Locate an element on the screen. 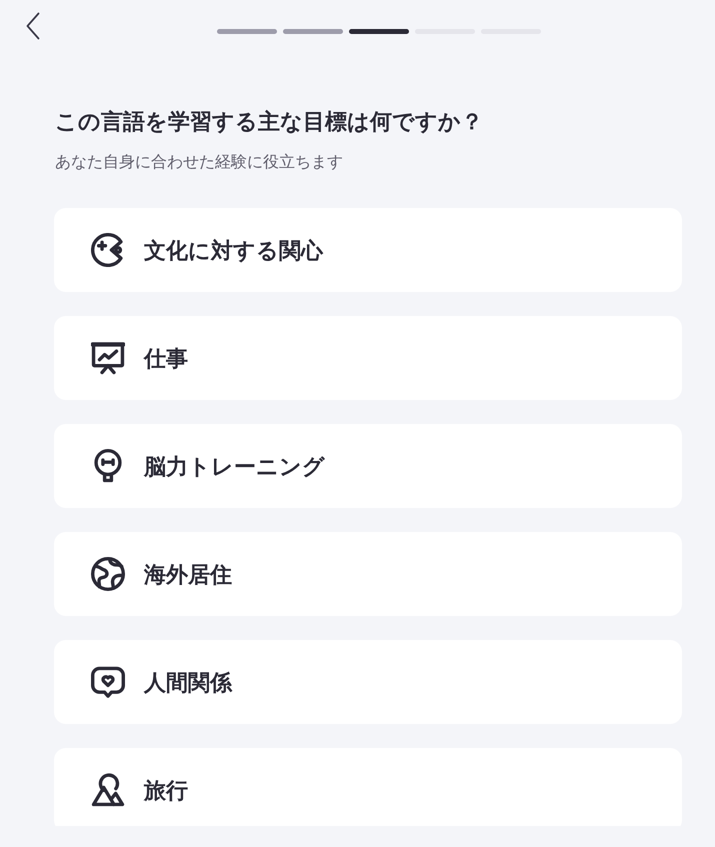 The height and width of the screenshot is (847, 715). goal-option: 人間関係 is located at coordinates (368, 682).